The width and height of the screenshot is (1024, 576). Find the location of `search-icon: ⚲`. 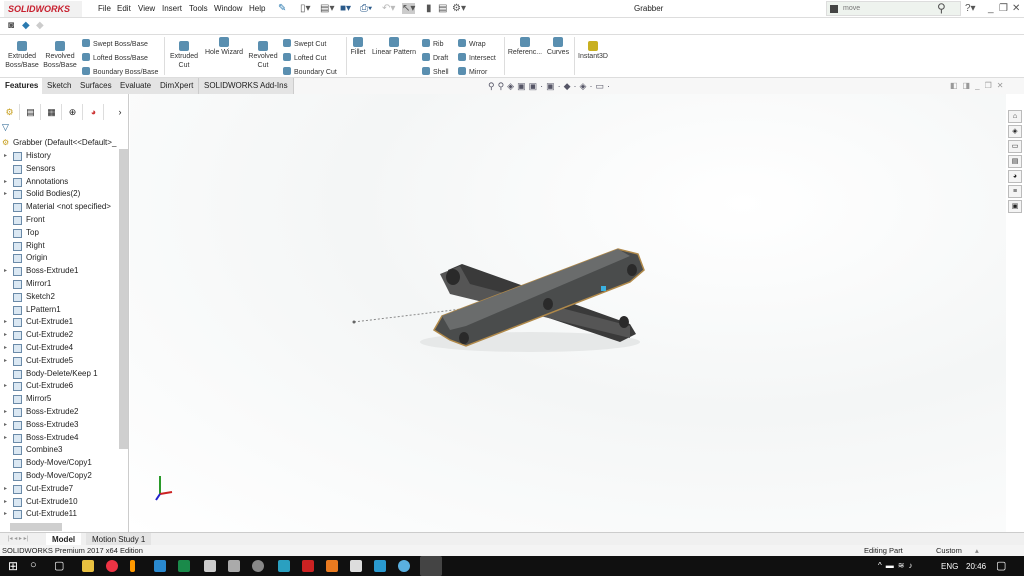

search-icon: ⚲ is located at coordinates (941, 8).